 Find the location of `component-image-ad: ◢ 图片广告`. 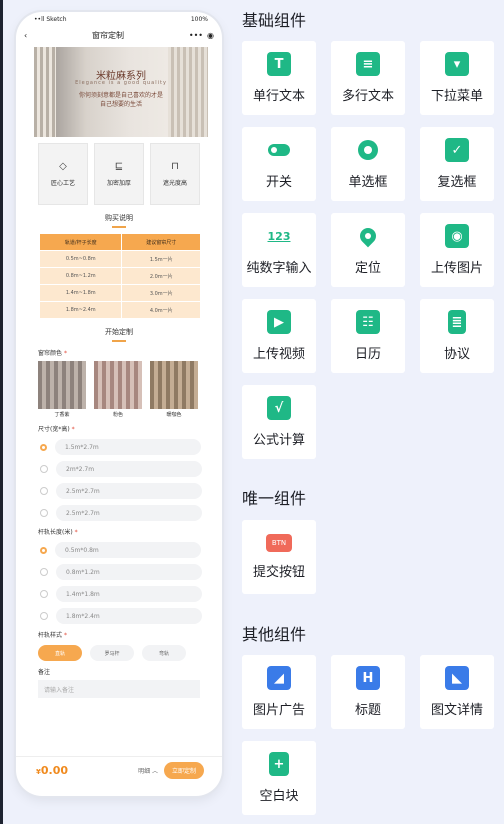

component-image-ad: ◢ 图片广告 is located at coordinates (279, 692).